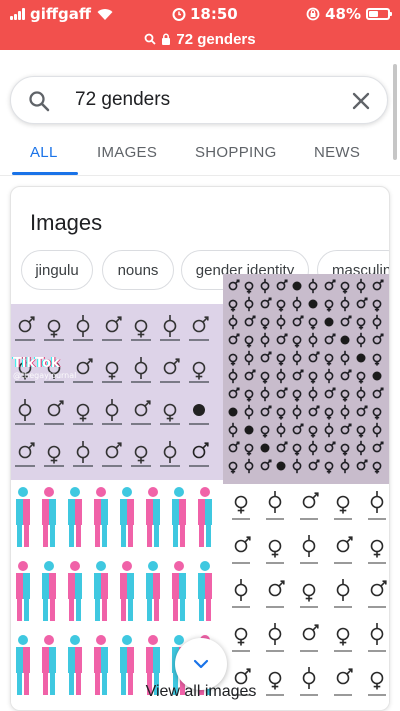 This screenshot has width=400, height=711. Describe the element at coordinates (61, 14) in the screenshot. I see `carrier-name: giffgaff` at that location.